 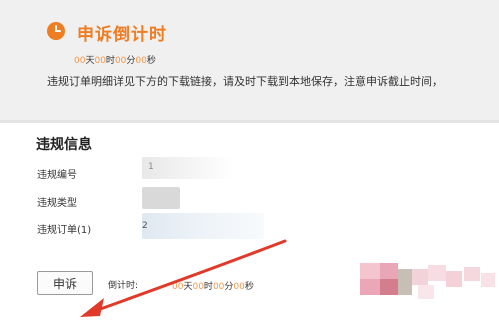 What do you see at coordinates (100, 61) in the screenshot?
I see `countdown-hours: 00` at bounding box center [100, 61].